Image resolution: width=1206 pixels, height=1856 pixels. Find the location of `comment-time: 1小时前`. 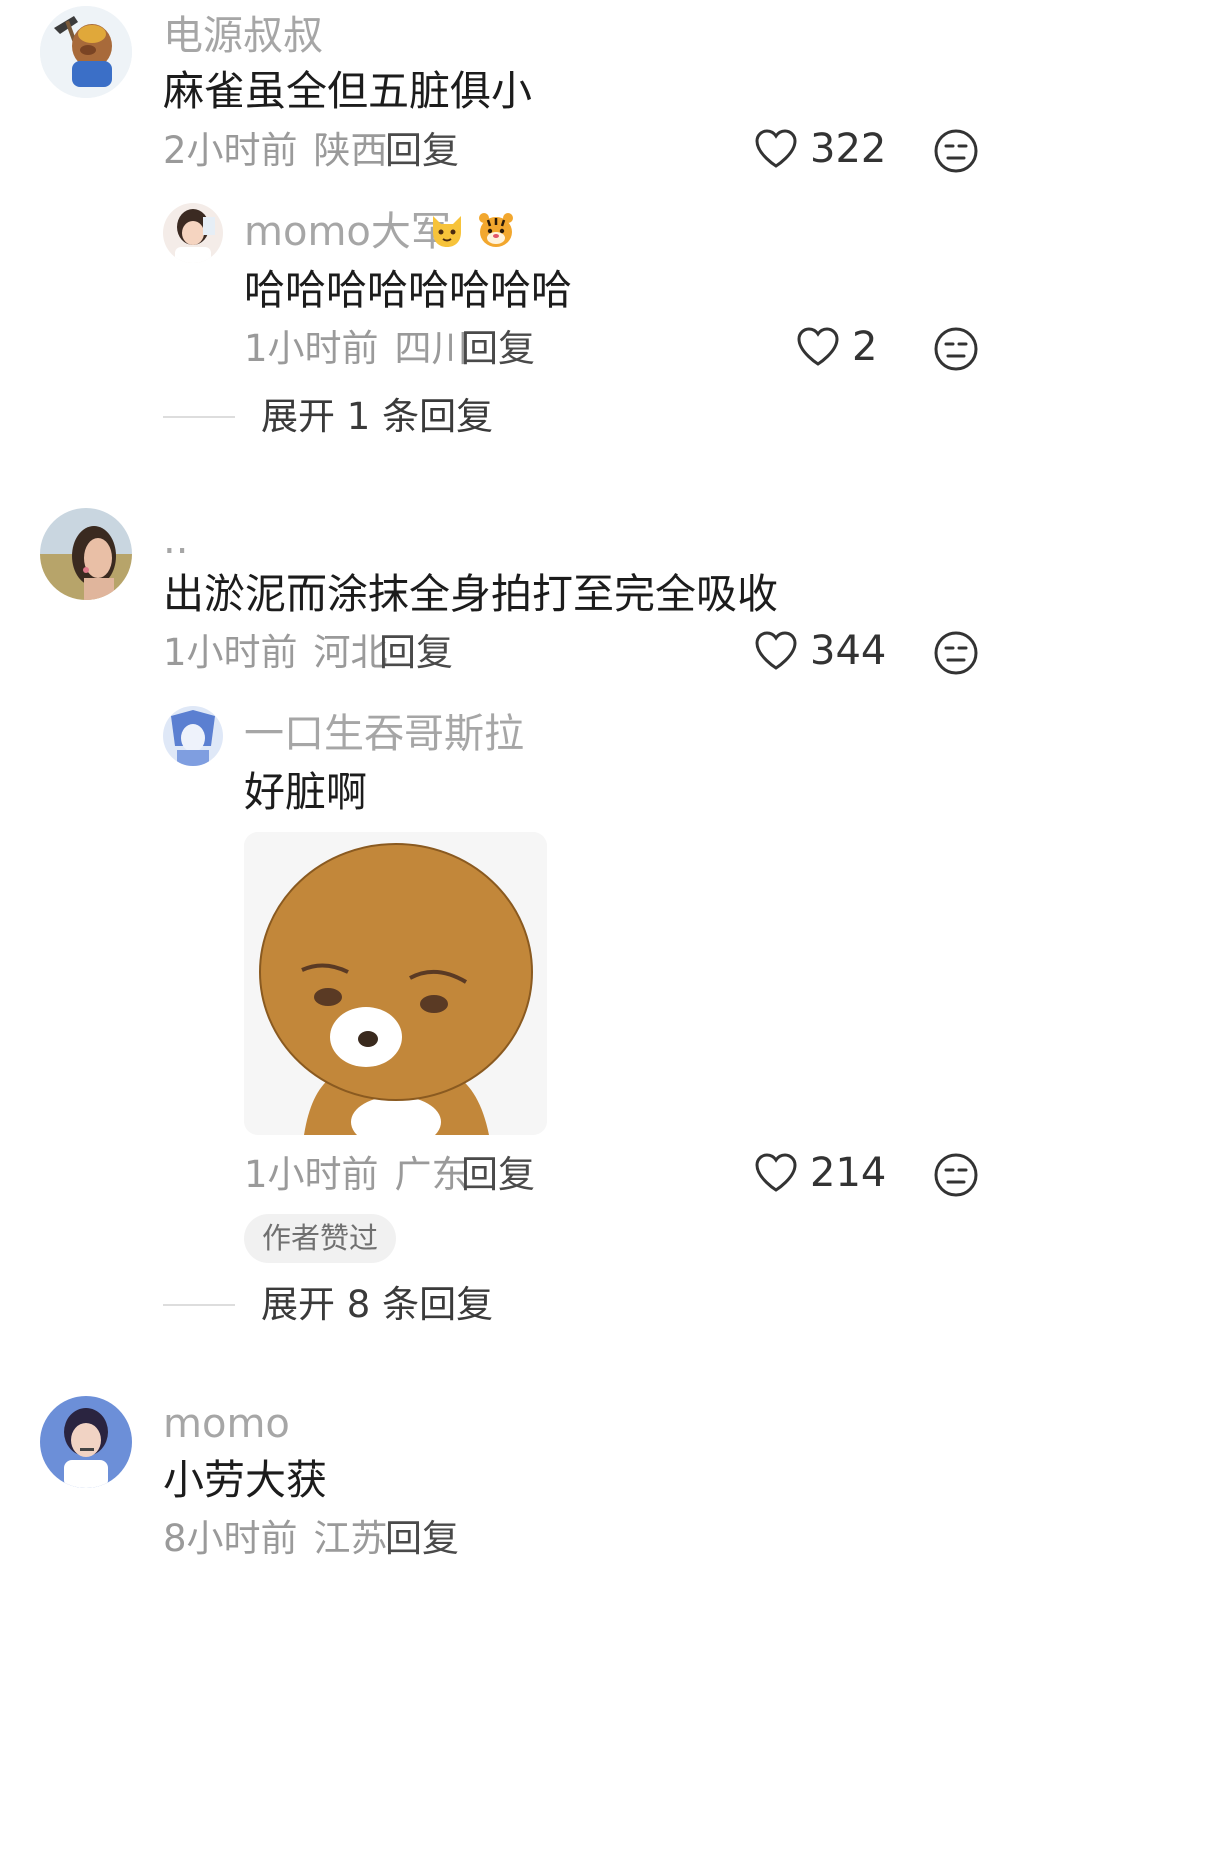

comment-time: 1小时前 is located at coordinates (230, 652).